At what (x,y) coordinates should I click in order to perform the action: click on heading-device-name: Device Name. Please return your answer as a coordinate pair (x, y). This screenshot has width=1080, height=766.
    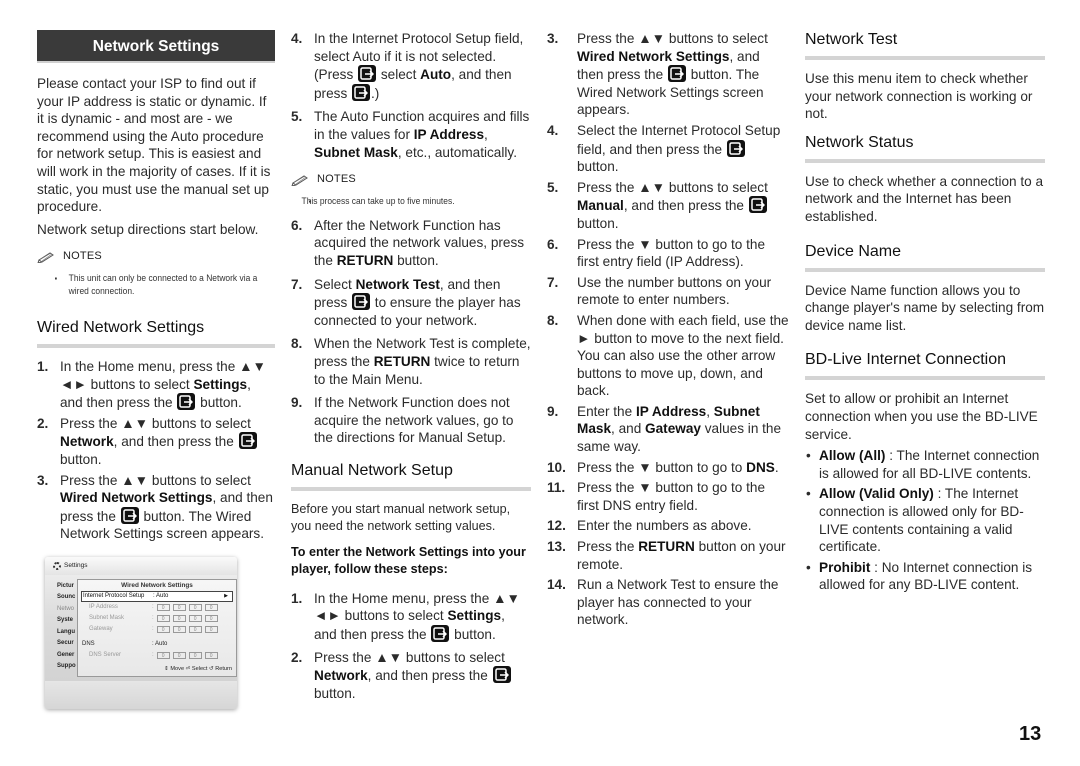
    Looking at the image, I should click on (925, 257).